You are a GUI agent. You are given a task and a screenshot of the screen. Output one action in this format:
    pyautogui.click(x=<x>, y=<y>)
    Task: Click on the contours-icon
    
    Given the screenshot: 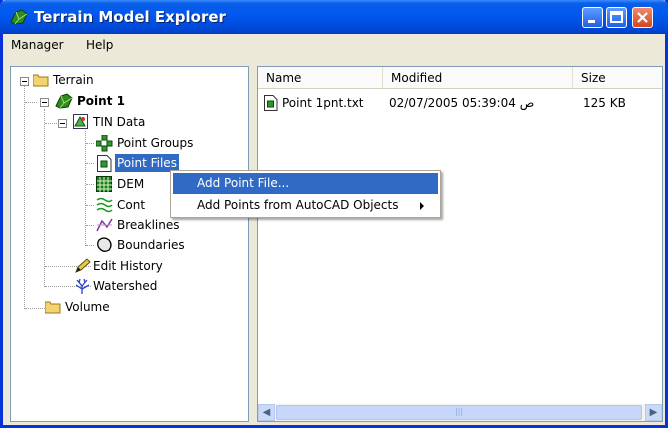 What is the action you would take?
    pyautogui.click(x=104, y=205)
    